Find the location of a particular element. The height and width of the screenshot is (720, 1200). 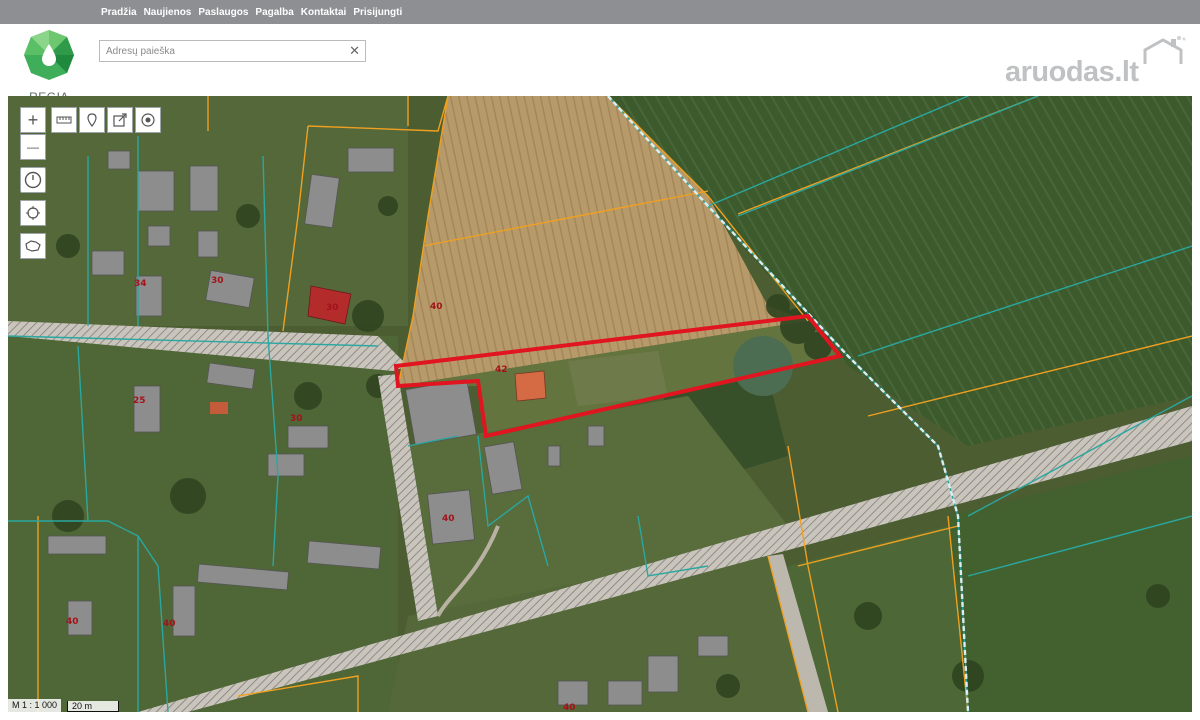

history-button is located at coordinates (33, 180).